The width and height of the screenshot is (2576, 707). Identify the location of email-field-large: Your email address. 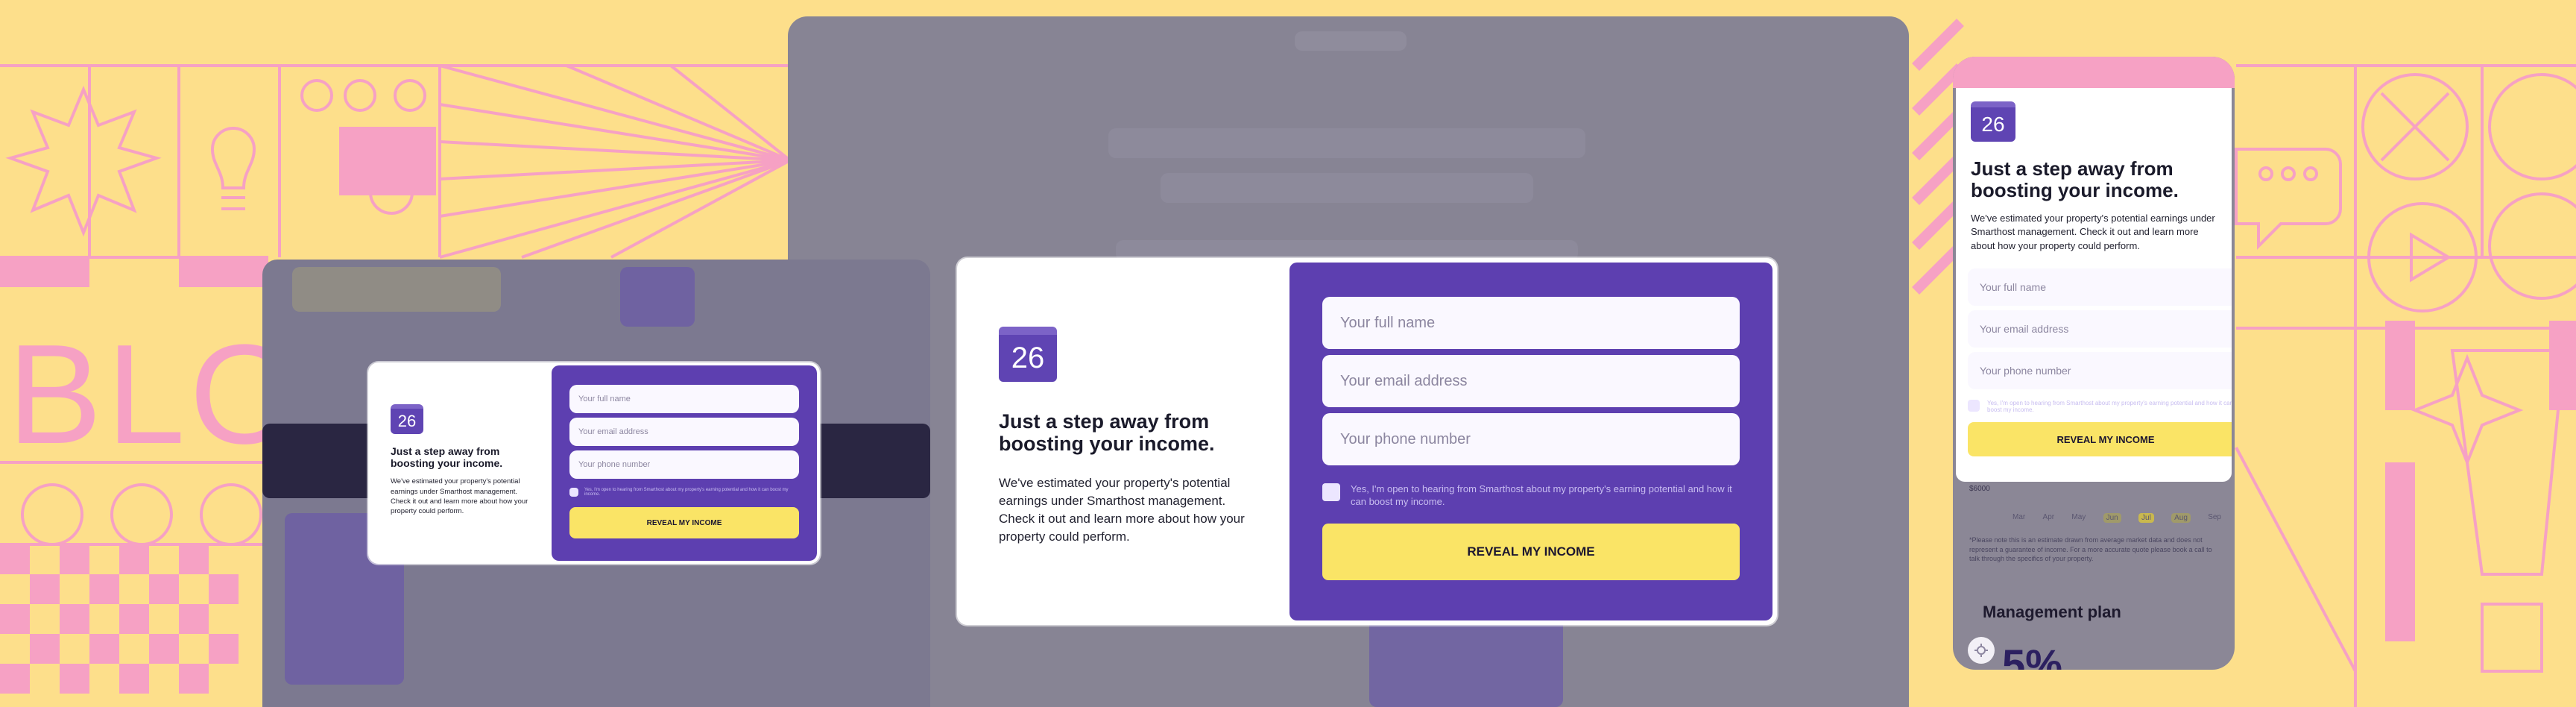
(1531, 381).